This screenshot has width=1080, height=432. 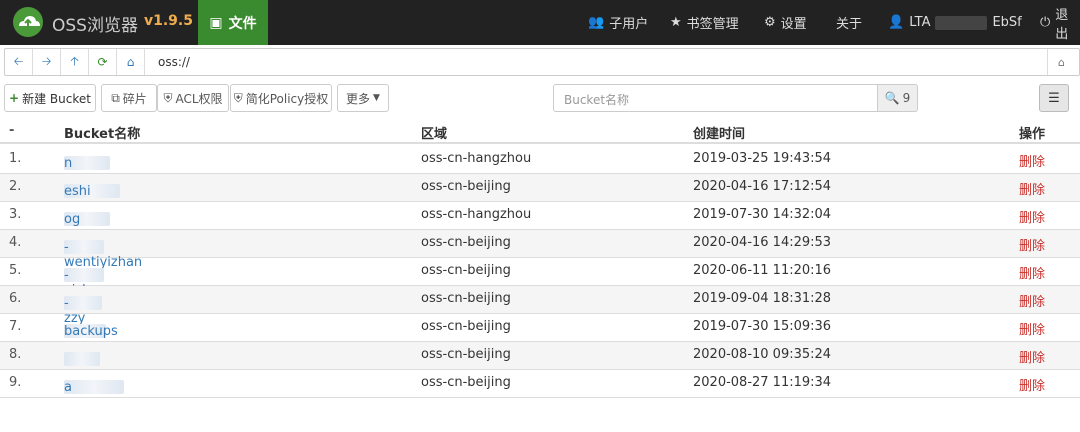 I want to click on header-region: 区域, so click(x=434, y=132).